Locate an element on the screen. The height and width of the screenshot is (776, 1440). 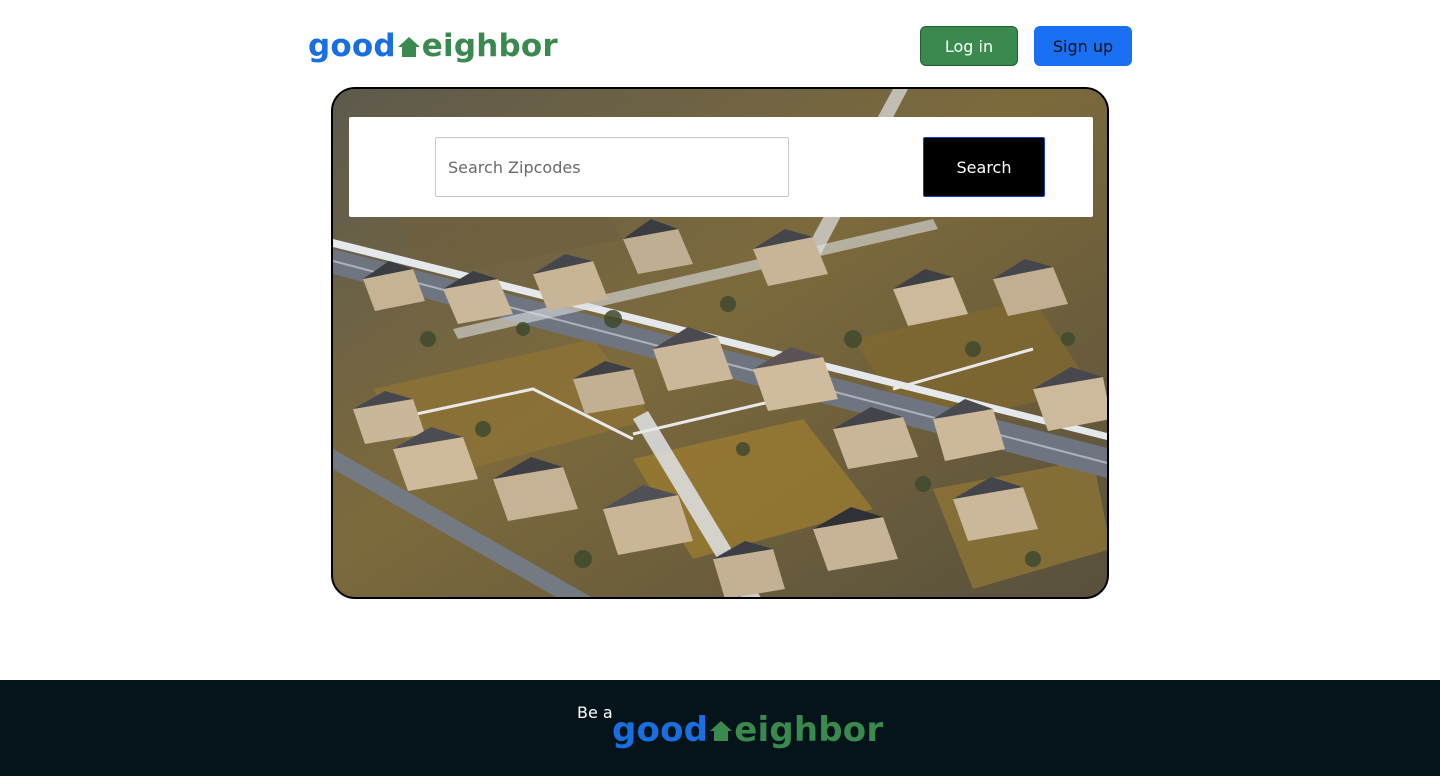
zipcode-search-input is located at coordinates (612, 167).